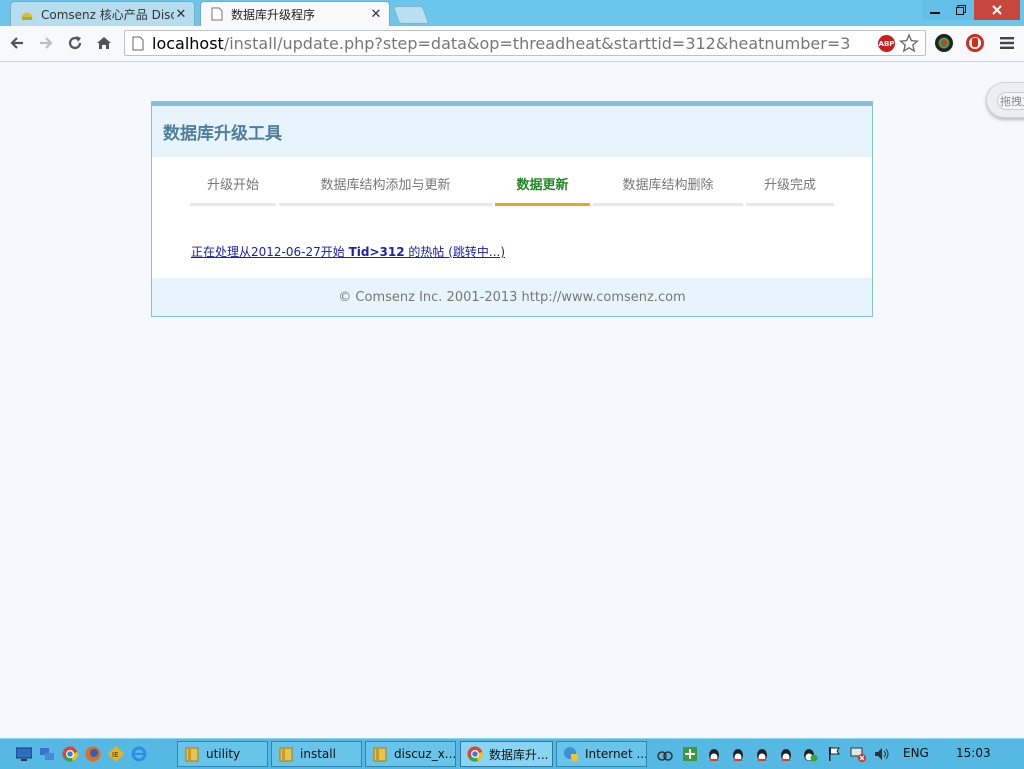 Image resolution: width=1024 pixels, height=769 pixels. I want to click on page-title: 数据库升级工具, so click(512, 131).